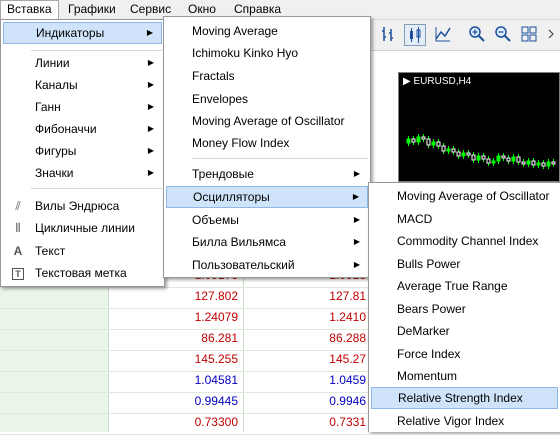 The image size is (560, 435). Describe the element at coordinates (415, 35) in the screenshot. I see `candlestick-icon` at that location.